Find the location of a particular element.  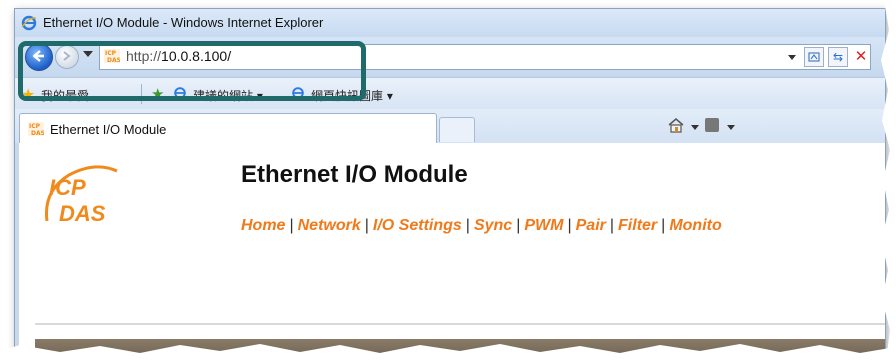

feeds-icon is located at coordinates (712, 125).